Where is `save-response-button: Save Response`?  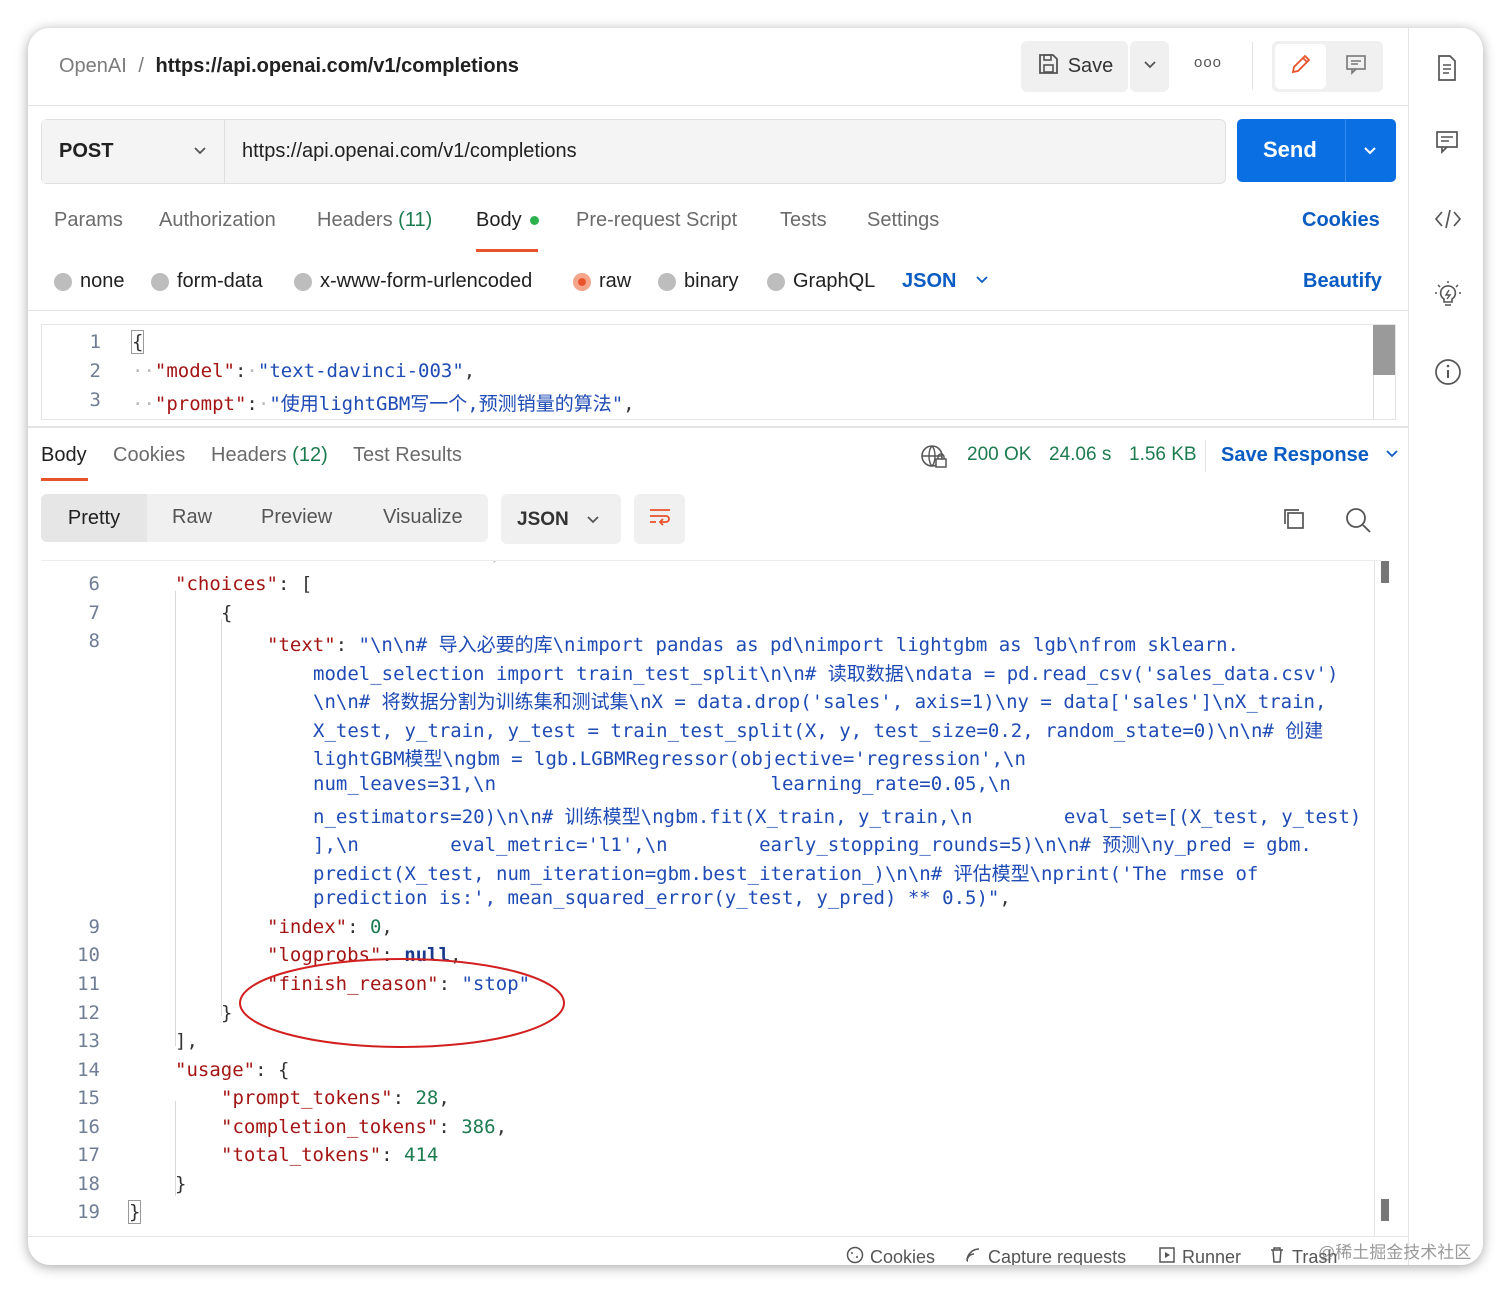 save-response-button: Save Response is located at coordinates (1310, 455).